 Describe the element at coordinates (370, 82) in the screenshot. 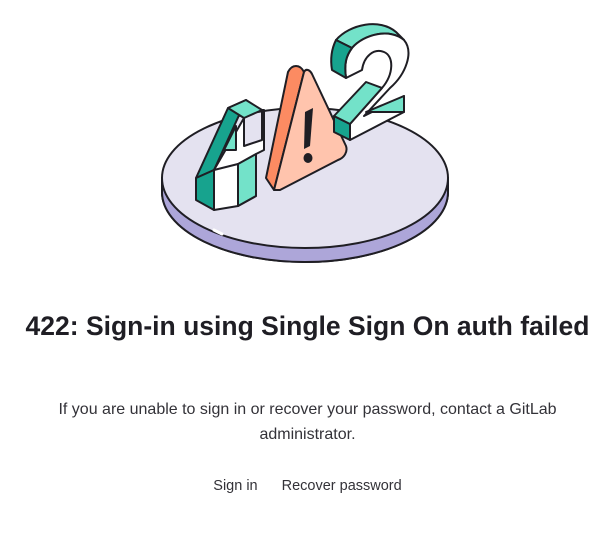

I see `digit-2-icon` at that location.